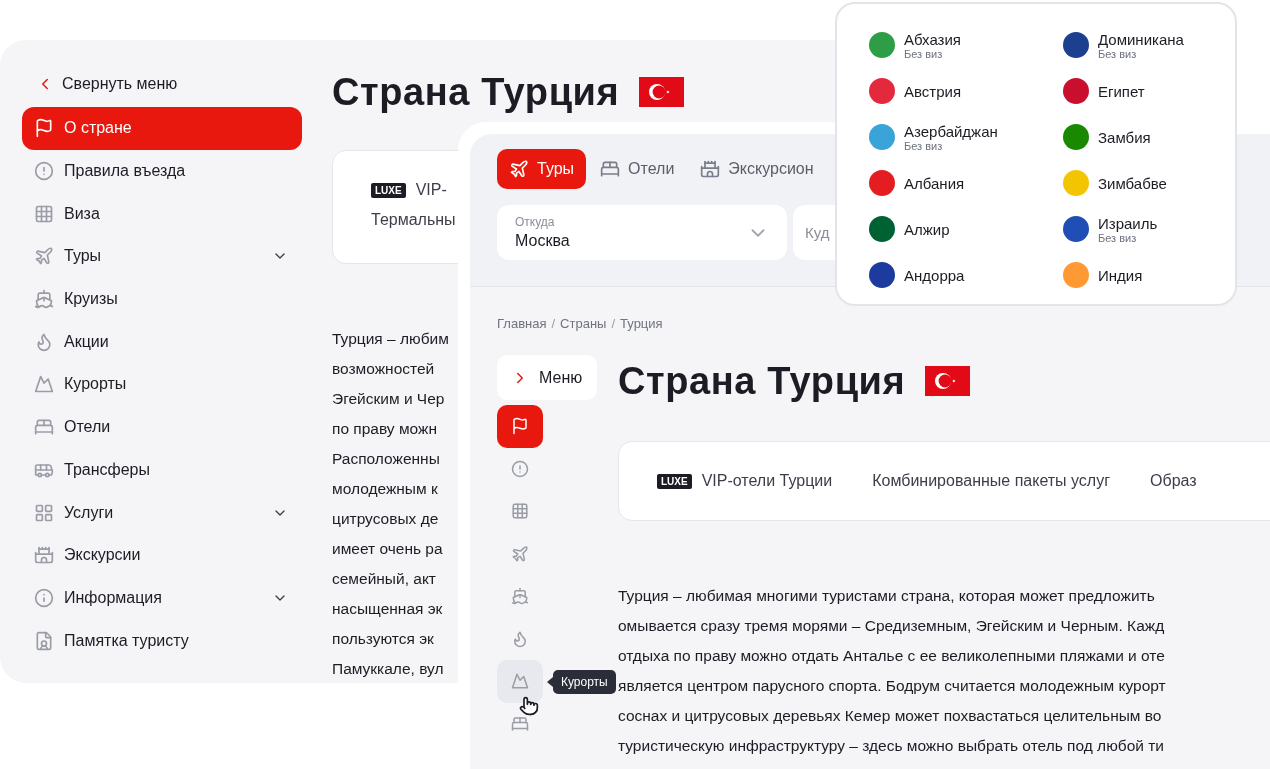  Describe the element at coordinates (1139, 45) in the screenshot. I see `country-option: Доминикана Без виз` at that location.